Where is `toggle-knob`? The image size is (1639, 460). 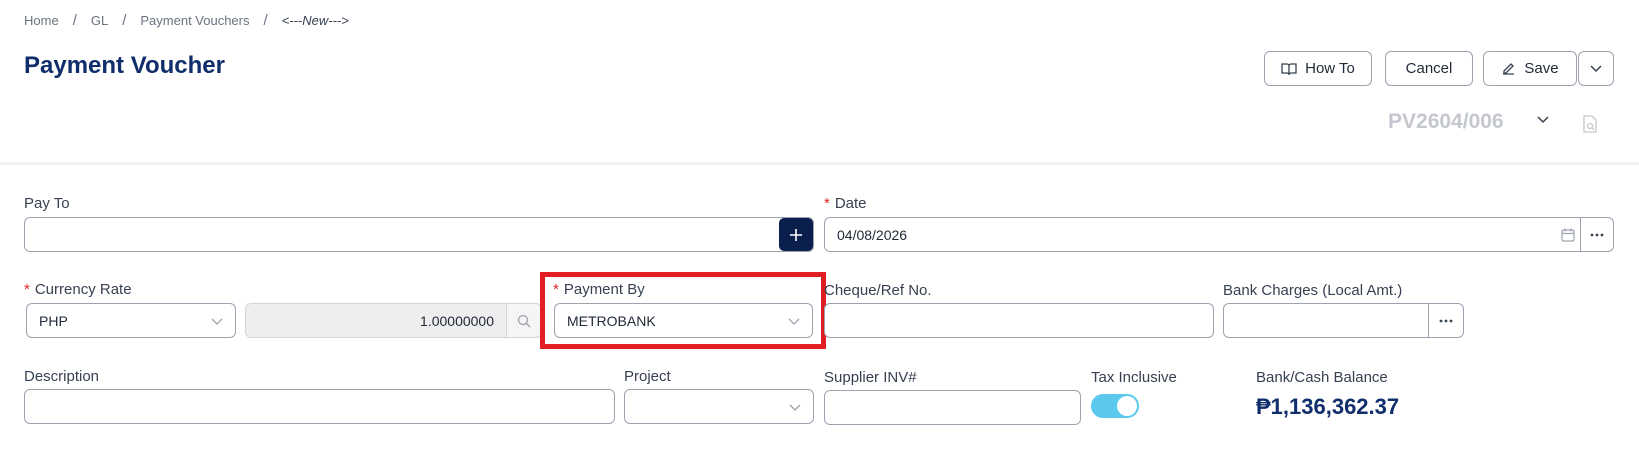 toggle-knob is located at coordinates (1127, 406).